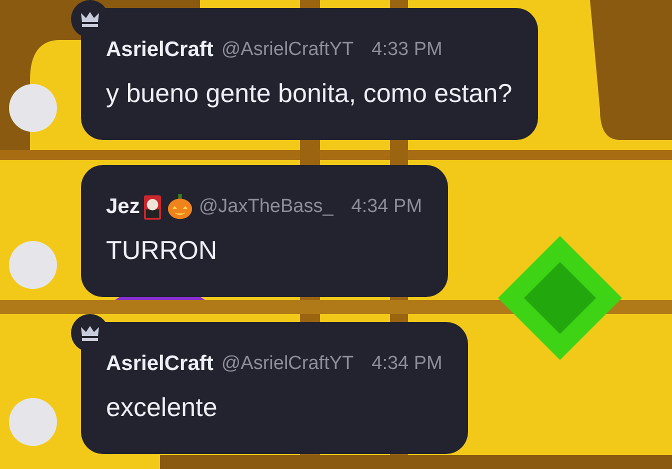 This screenshot has height=469, width=672. Describe the element at coordinates (266, 207) in the screenshot. I see `user-handle: @JaxTheBass_` at that location.